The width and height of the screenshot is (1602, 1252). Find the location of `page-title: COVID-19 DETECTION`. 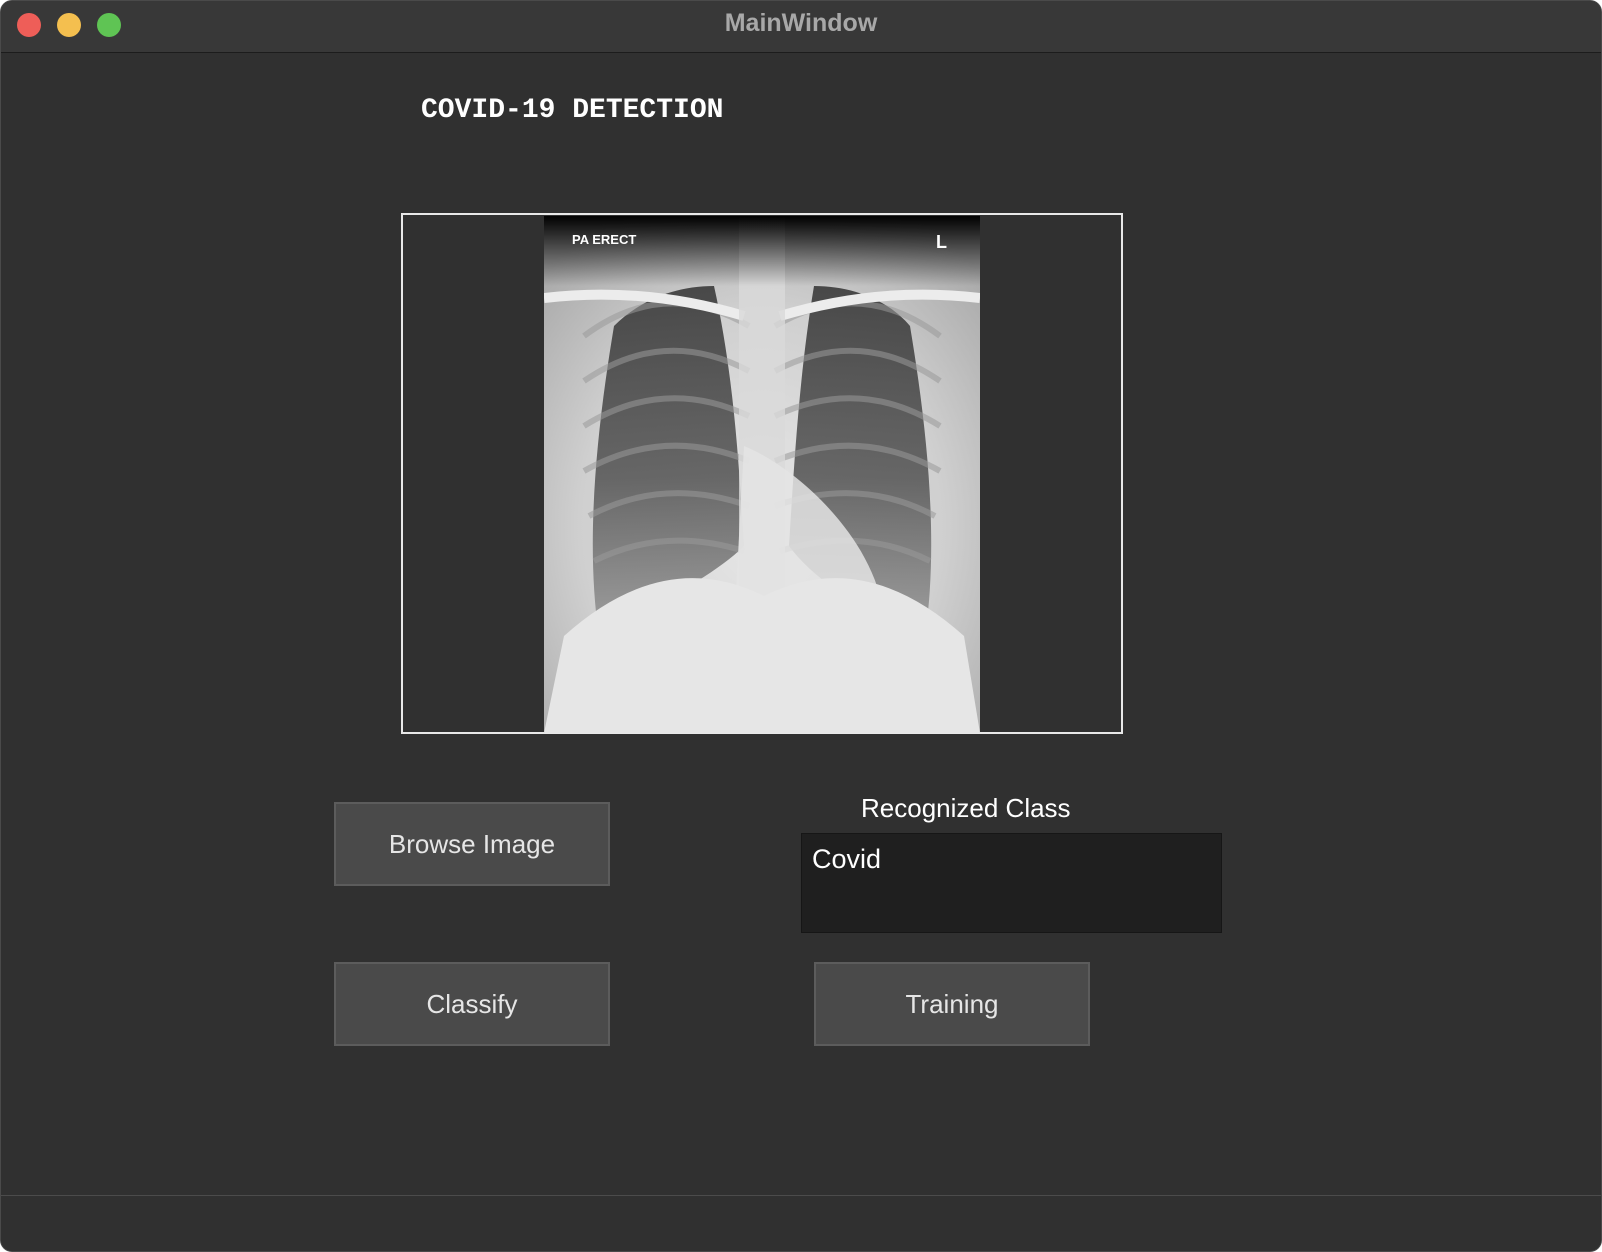

page-title: COVID-19 DETECTION is located at coordinates (572, 110).